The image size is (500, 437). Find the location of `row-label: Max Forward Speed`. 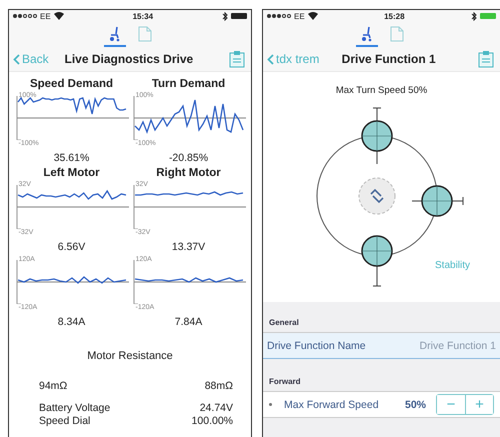

row-label: Max Forward Speed is located at coordinates (332, 404).